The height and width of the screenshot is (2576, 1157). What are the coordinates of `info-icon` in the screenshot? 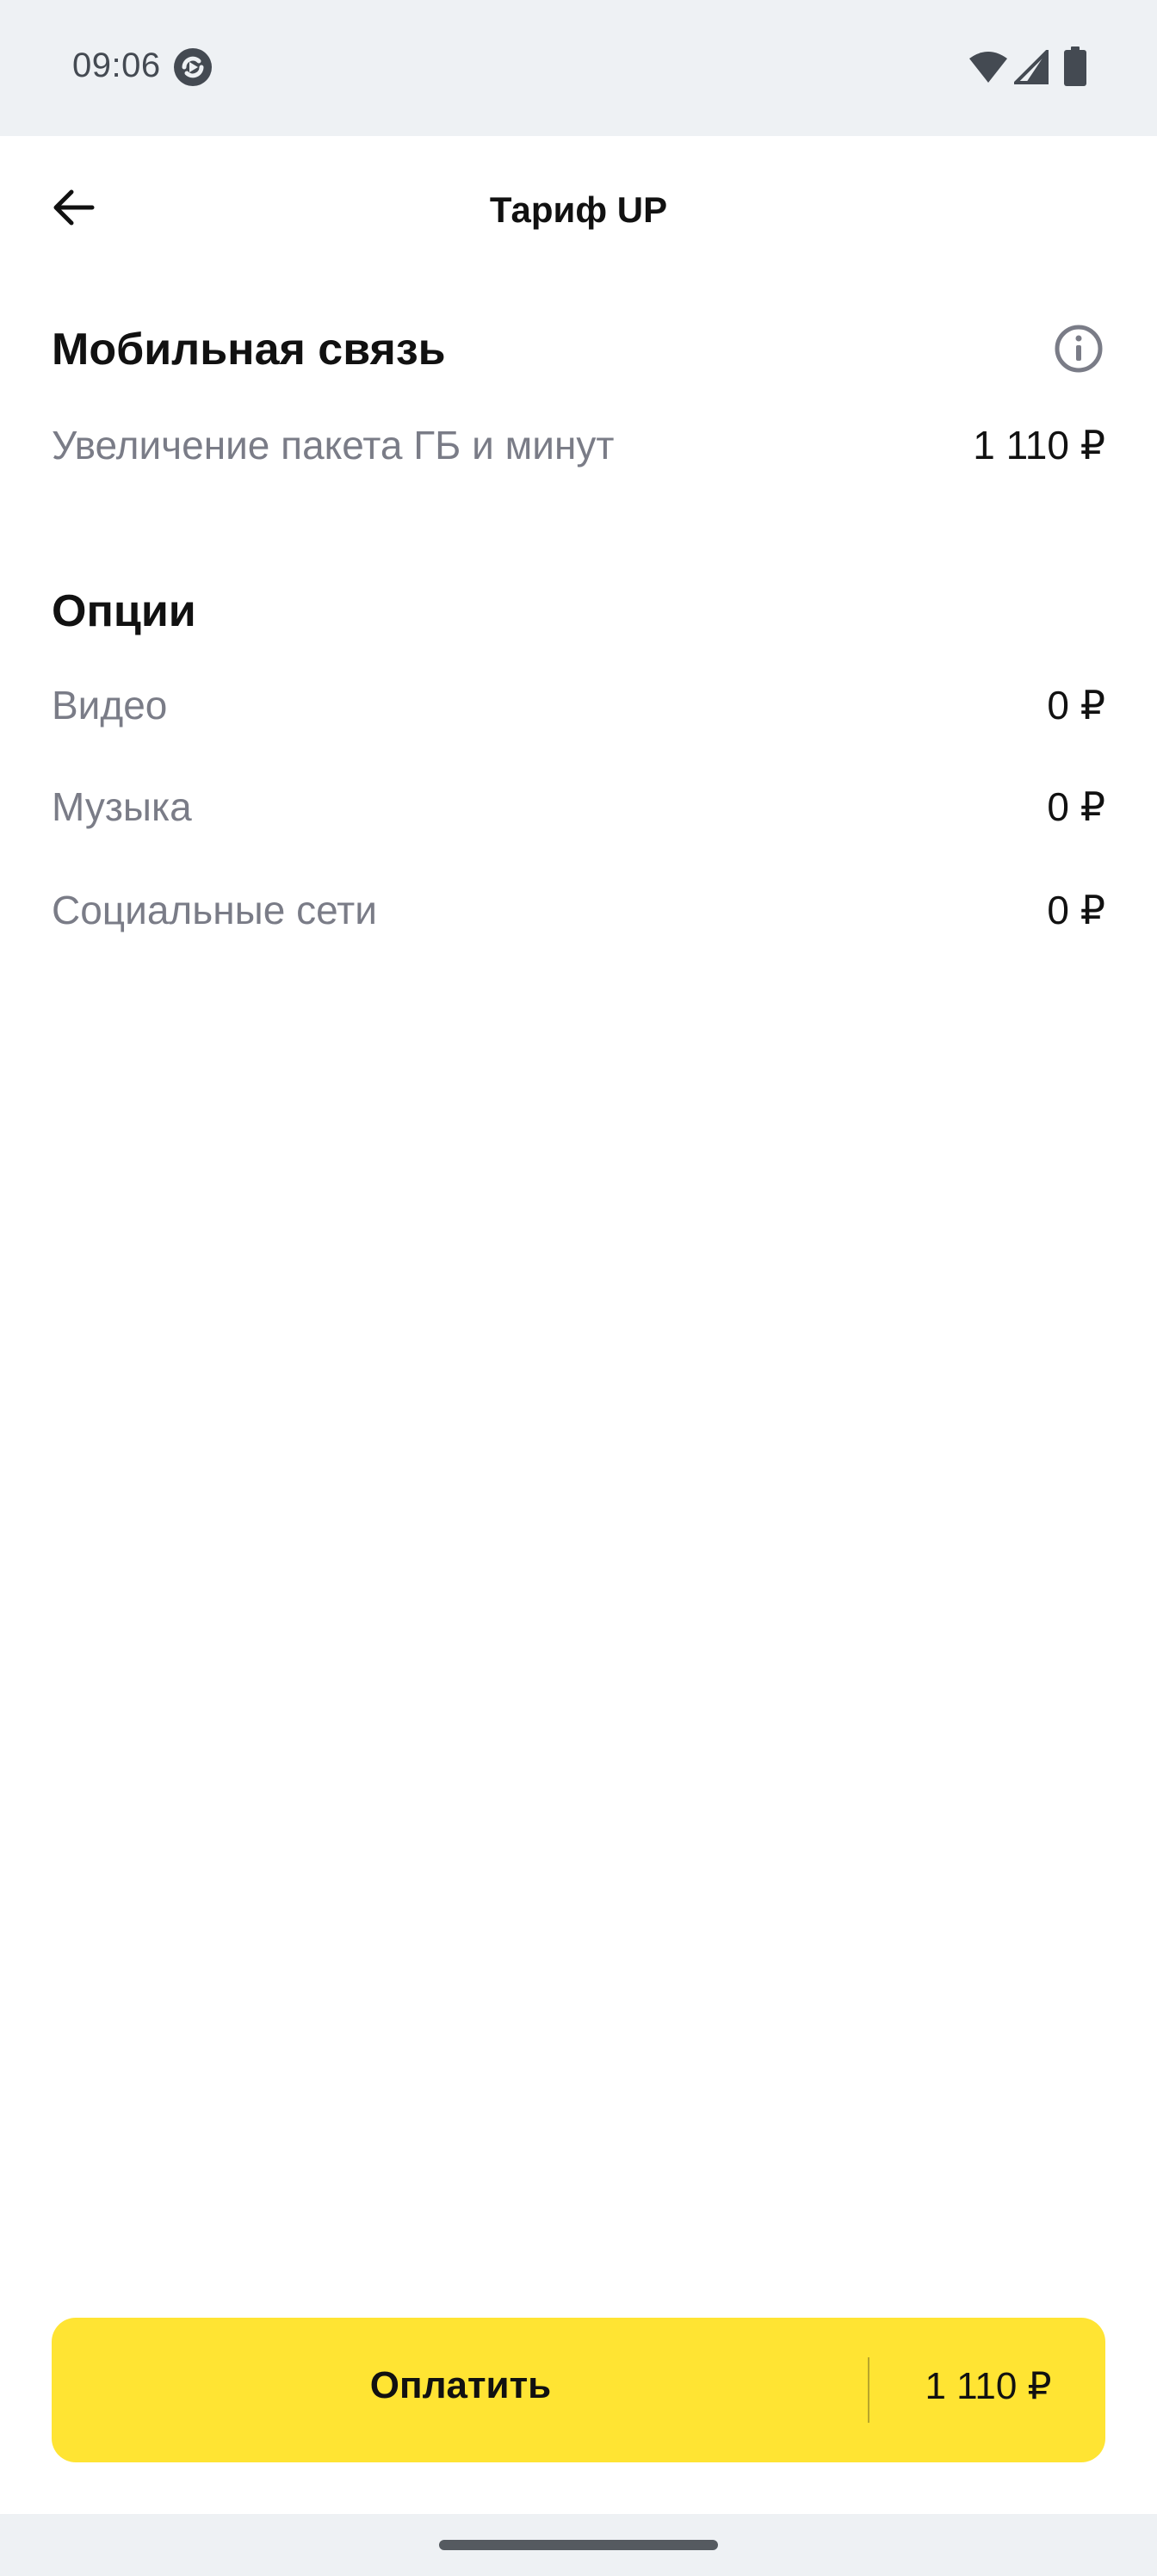 It's located at (1078, 352).